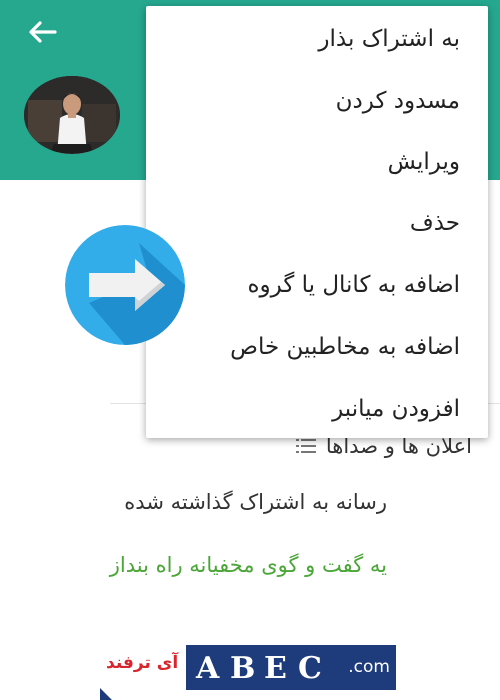  What do you see at coordinates (243, 668) in the screenshot?
I see `watermark-deco-b: B` at bounding box center [243, 668].